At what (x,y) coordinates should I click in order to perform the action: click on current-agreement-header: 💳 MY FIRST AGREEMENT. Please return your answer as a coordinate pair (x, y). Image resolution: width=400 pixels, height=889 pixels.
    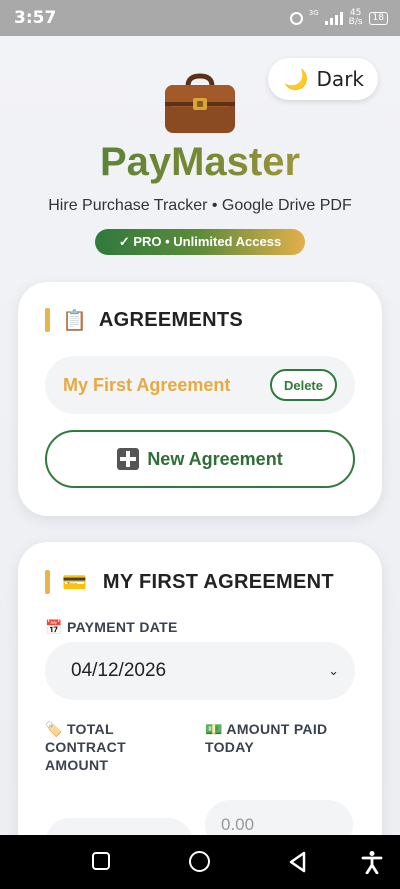
    Looking at the image, I should click on (189, 582).